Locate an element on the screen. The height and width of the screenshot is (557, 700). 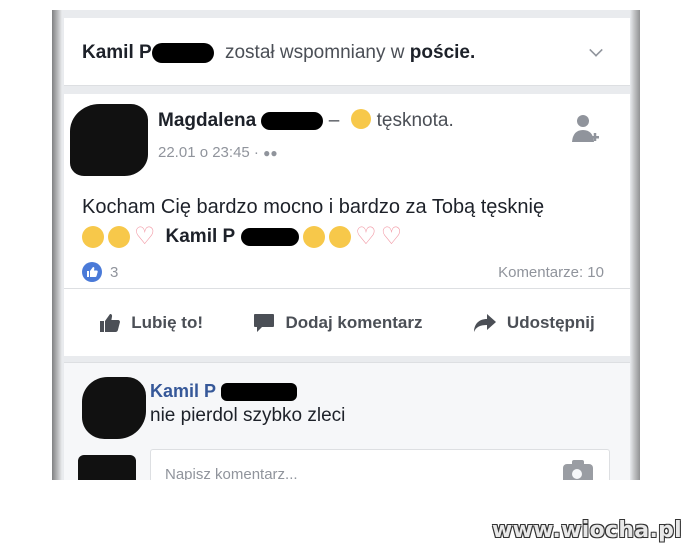
notification-text: Kamil P został wspomniany w poście. is located at coordinates (278, 53).